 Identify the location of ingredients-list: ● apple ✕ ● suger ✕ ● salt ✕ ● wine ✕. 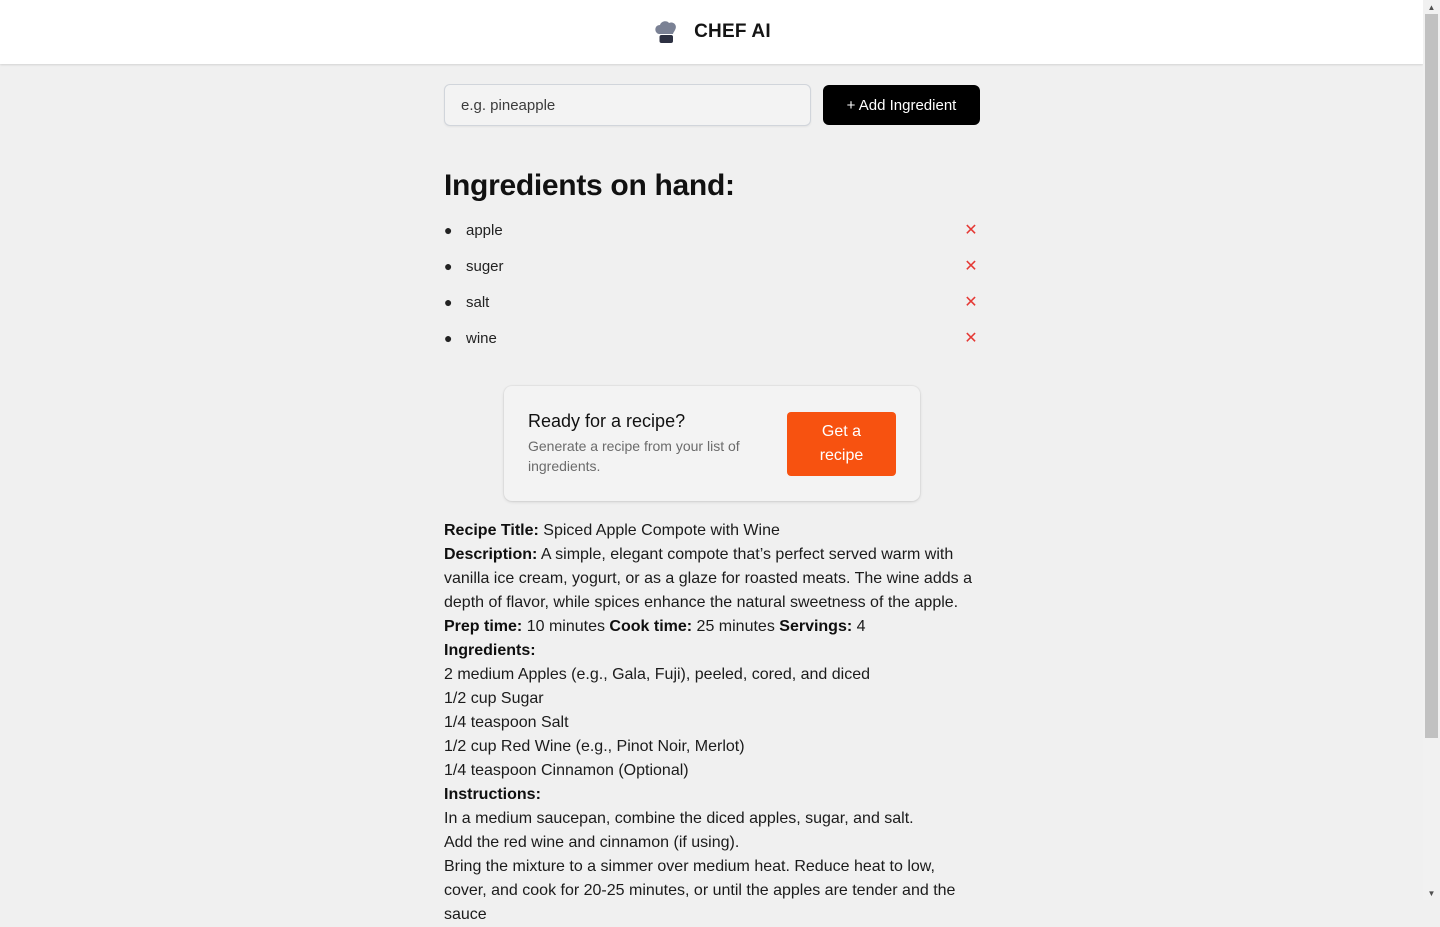
(712, 284).